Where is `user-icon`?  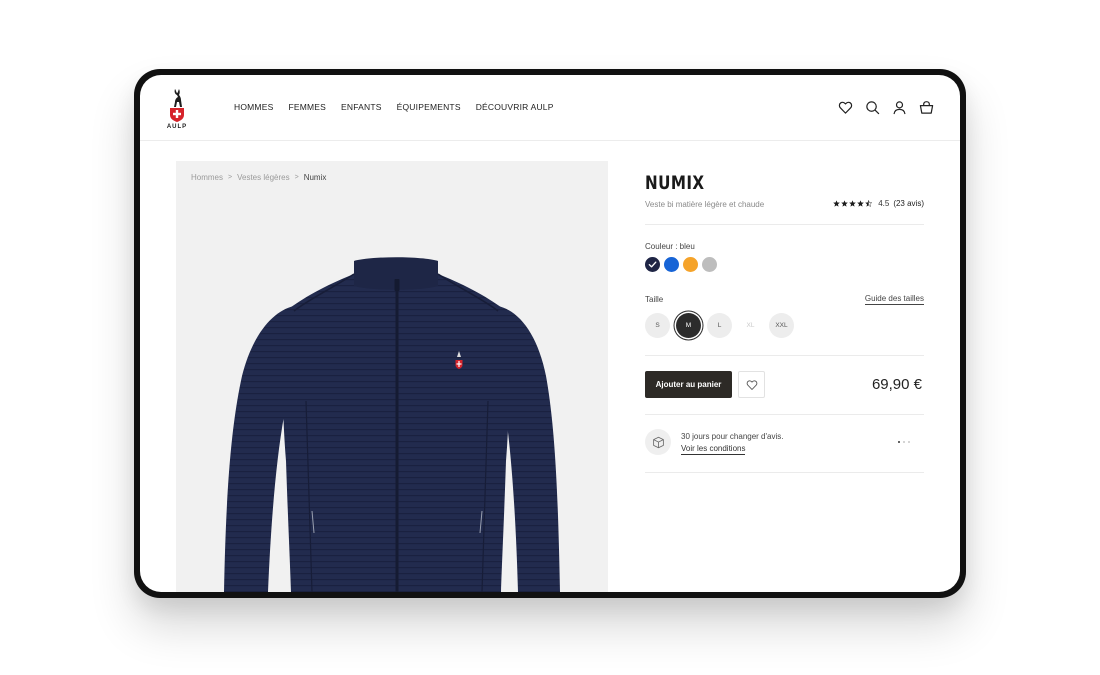 user-icon is located at coordinates (899, 107).